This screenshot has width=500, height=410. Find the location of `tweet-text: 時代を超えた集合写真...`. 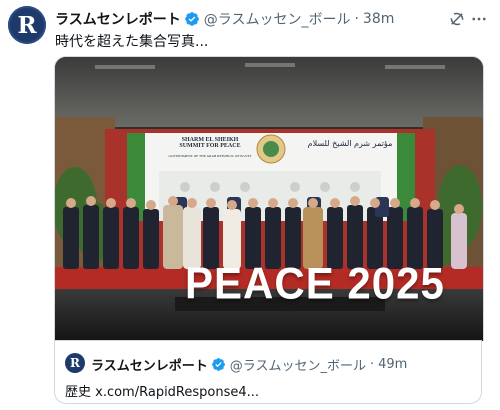

tweet-text: 時代を超えた集合写真... is located at coordinates (132, 42).